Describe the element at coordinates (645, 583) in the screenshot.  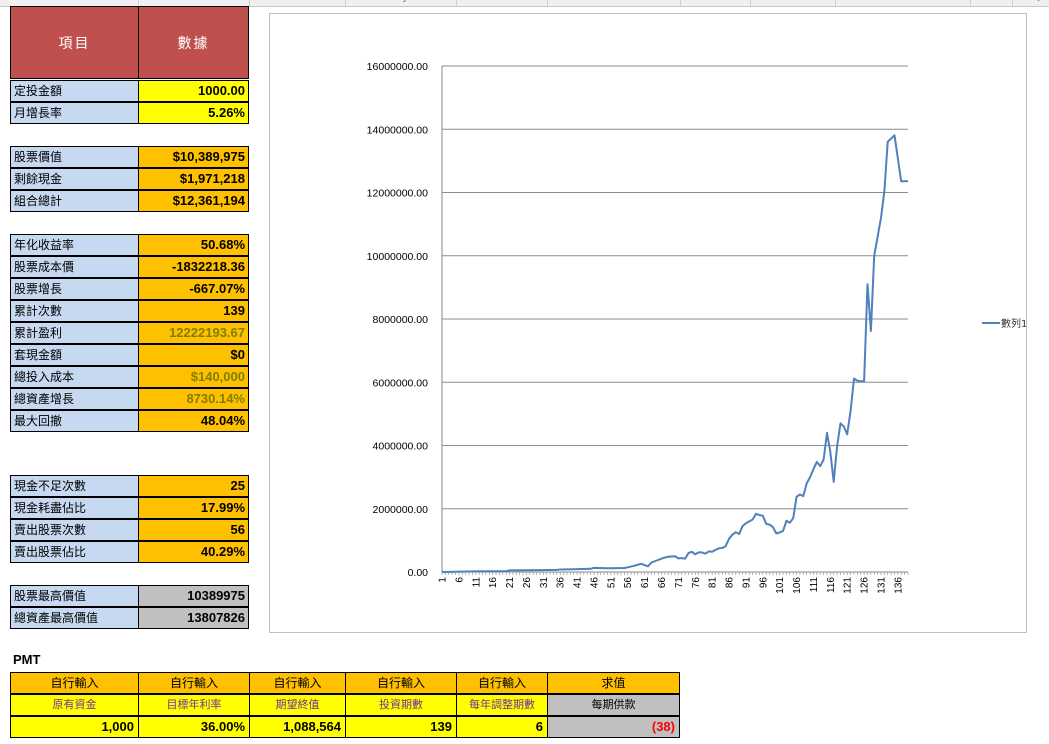
I see `x-tick-label: 61` at that location.